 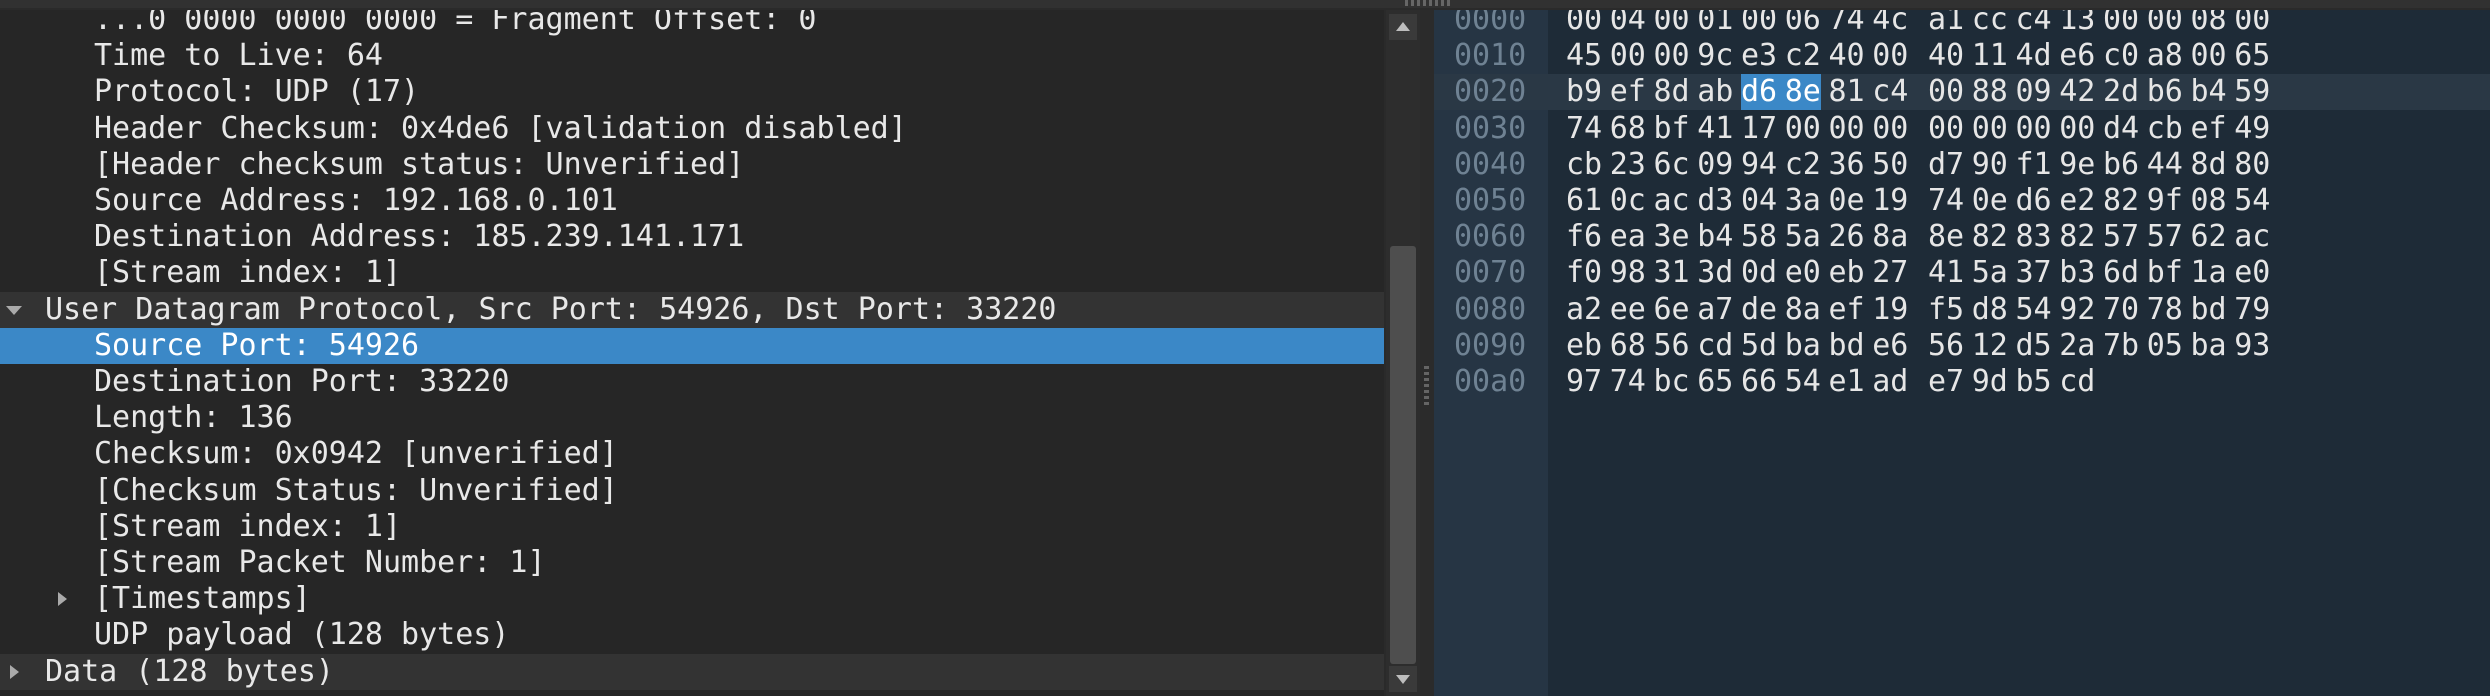 I want to click on hex-byte: a2, so click(x=1584, y=310).